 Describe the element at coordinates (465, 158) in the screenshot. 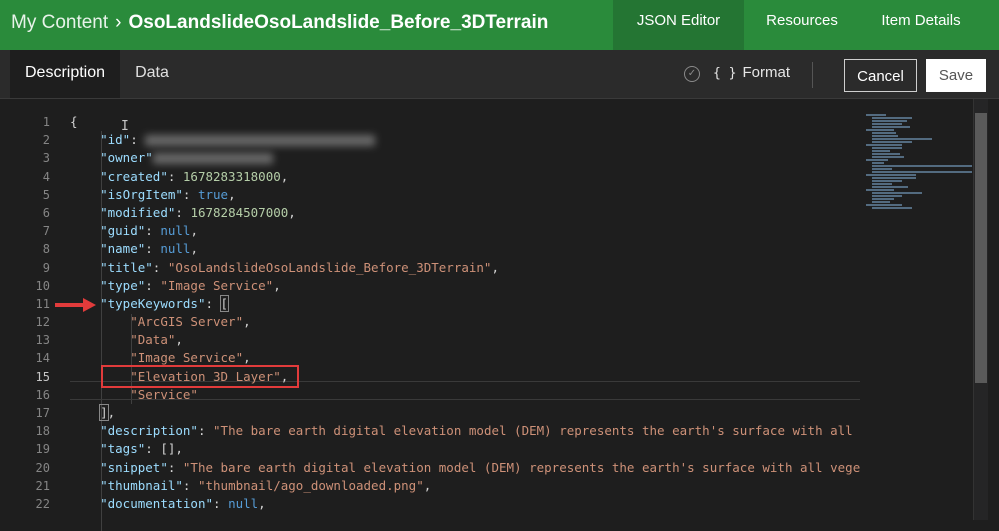

I see `code-line: "owner"` at that location.